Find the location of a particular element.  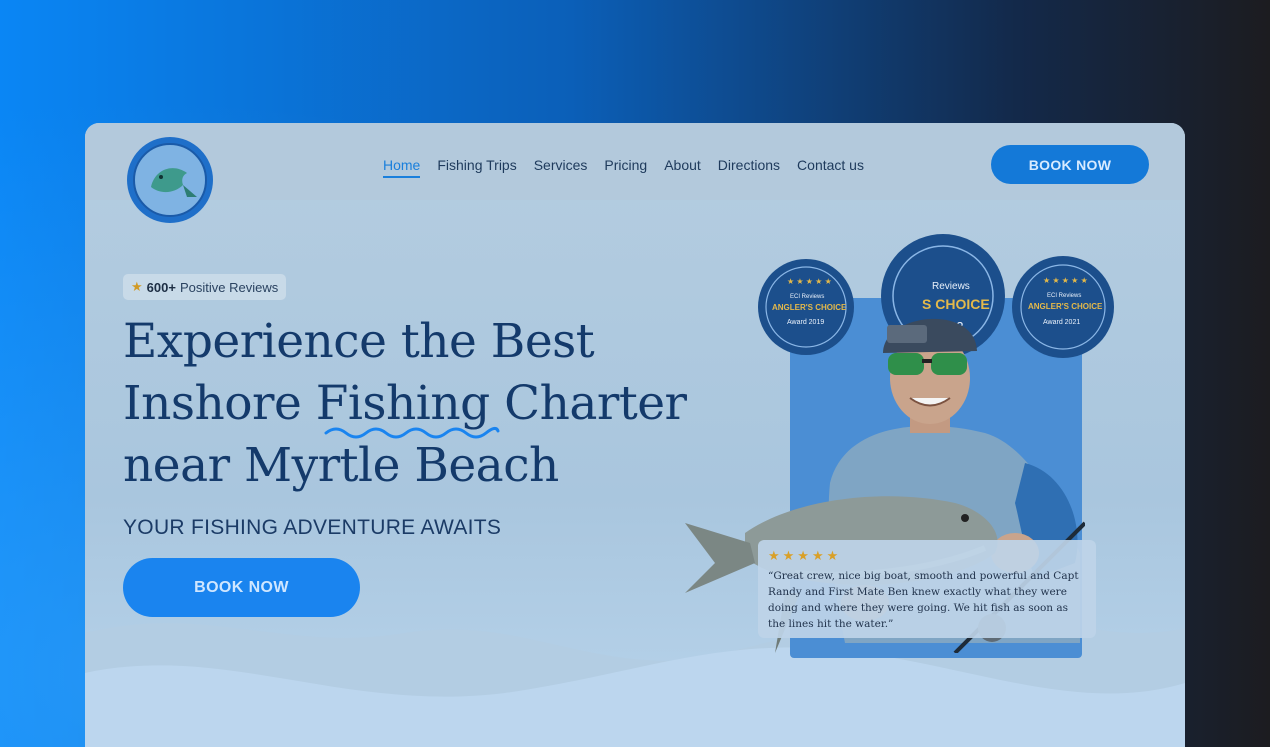

nav-services: Services is located at coordinates (561, 167).